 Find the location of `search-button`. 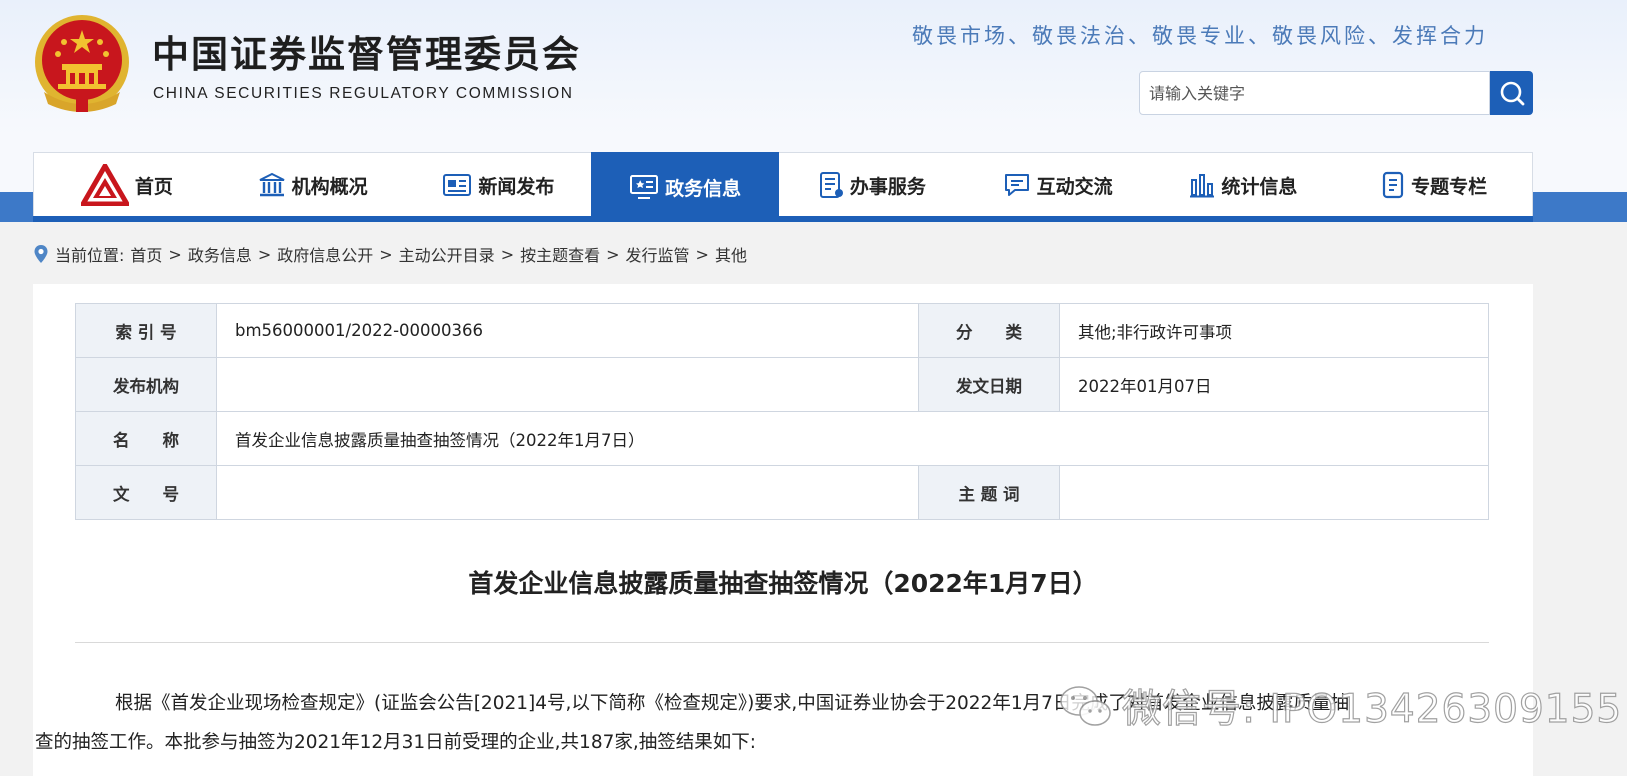

search-button is located at coordinates (1511, 93).